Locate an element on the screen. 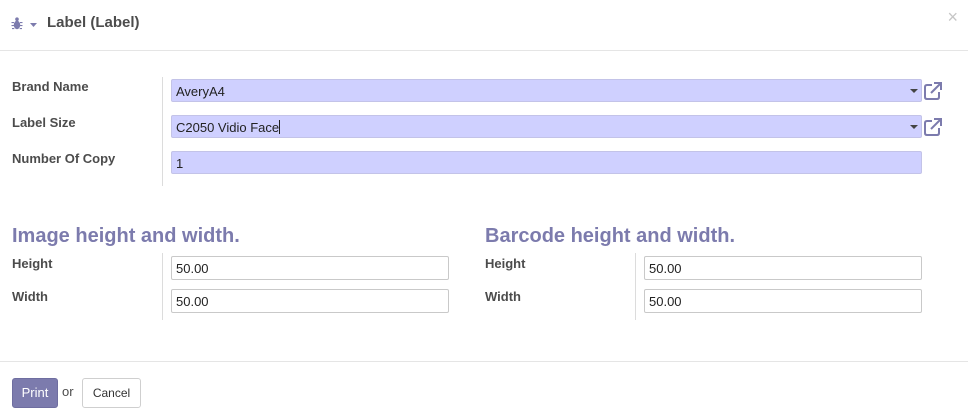 This screenshot has width=968, height=417. debug-menu-toggle is located at coordinates (25, 23).